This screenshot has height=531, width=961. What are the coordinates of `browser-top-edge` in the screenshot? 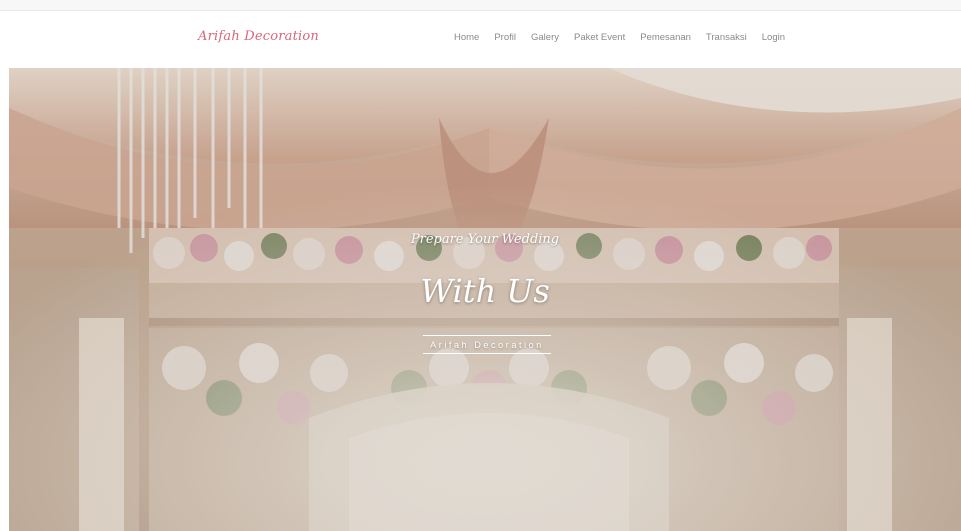 It's located at (480, 5).